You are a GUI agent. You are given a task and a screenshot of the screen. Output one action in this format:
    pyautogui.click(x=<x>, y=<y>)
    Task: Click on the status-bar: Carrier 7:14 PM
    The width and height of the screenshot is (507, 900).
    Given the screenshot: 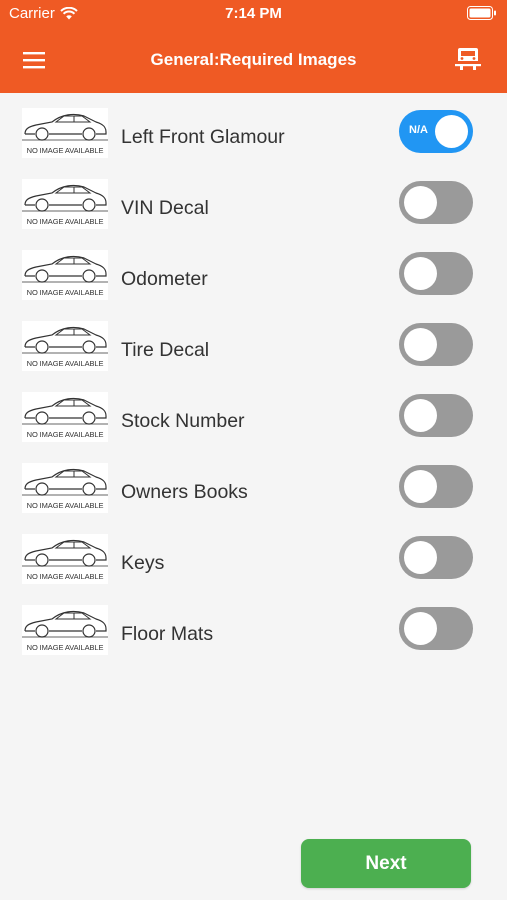 What is the action you would take?
    pyautogui.click(x=253, y=14)
    